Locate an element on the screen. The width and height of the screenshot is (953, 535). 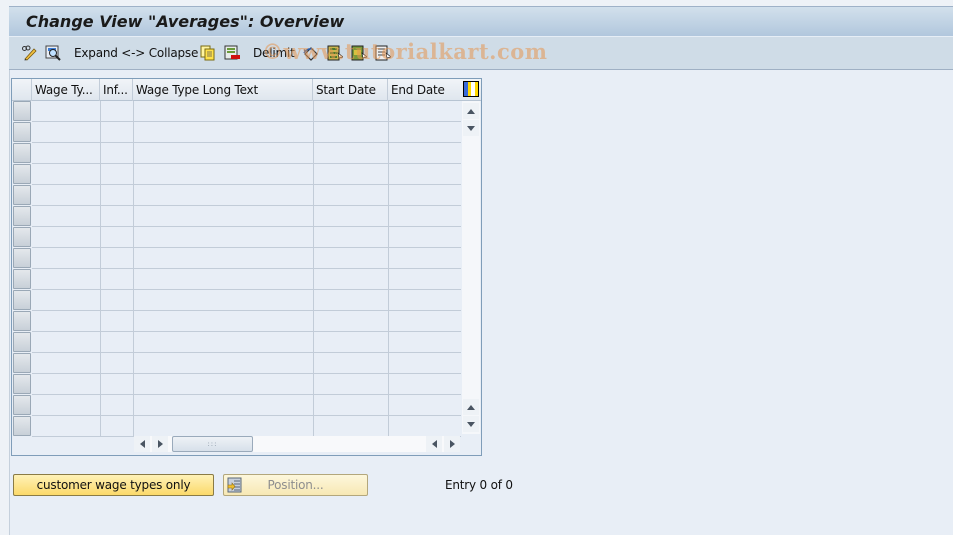
column-header-end-date: End Date is located at coordinates (425, 90).